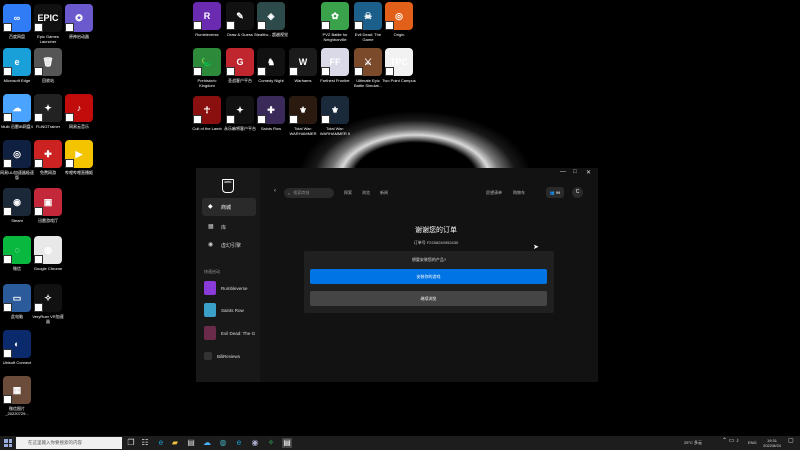 This screenshot has height=450, width=800. I want to click on desktop-shortcut: e Microsoft Edge, so click(17, 65).